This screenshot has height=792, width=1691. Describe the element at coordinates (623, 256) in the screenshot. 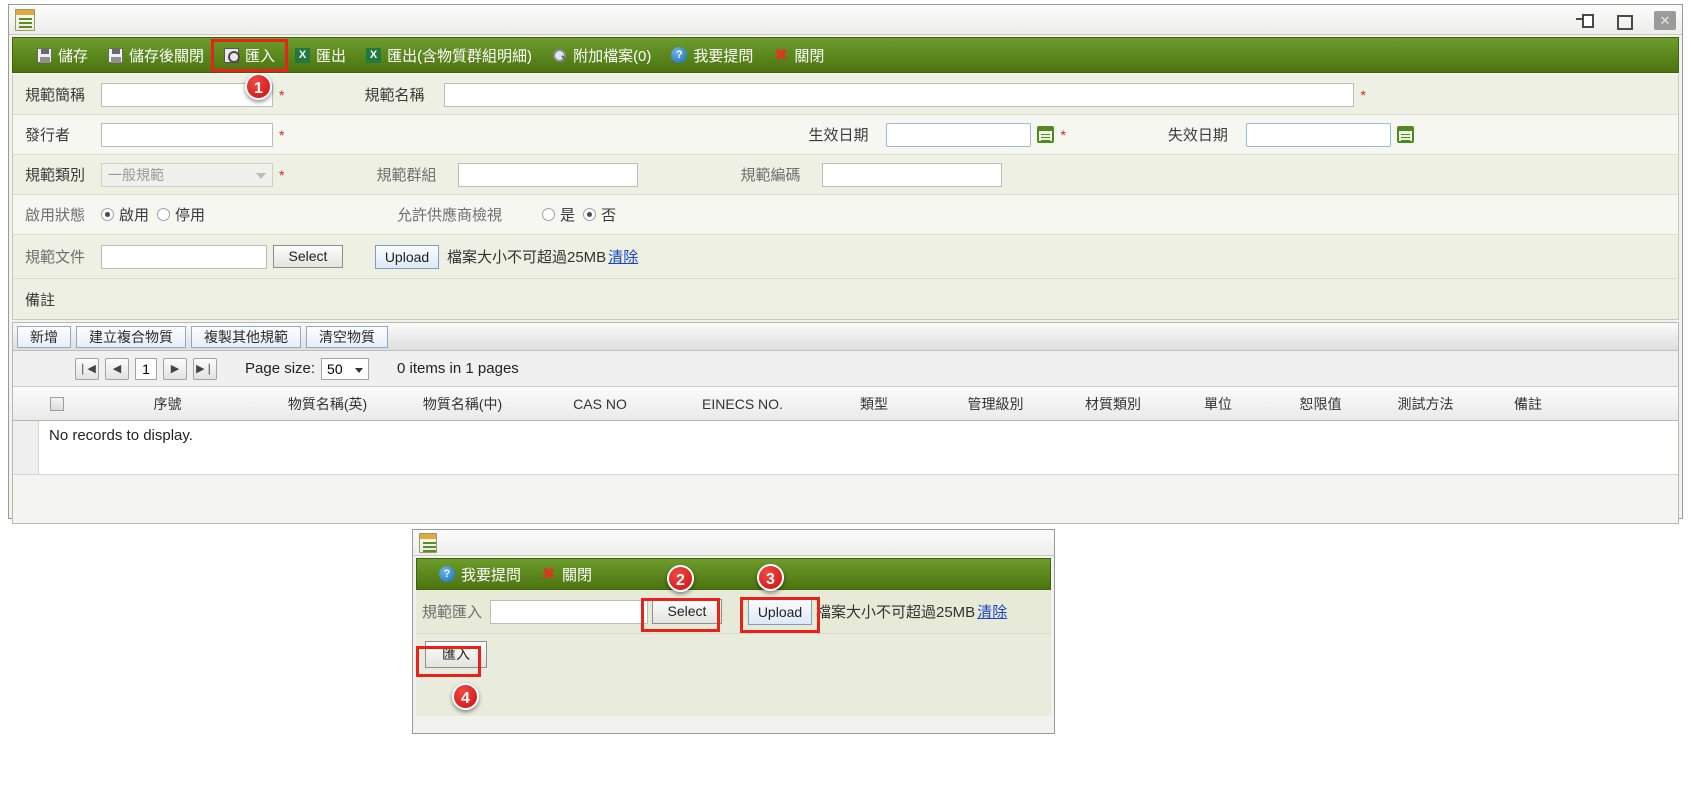

I see `clear-link: 清除` at that location.